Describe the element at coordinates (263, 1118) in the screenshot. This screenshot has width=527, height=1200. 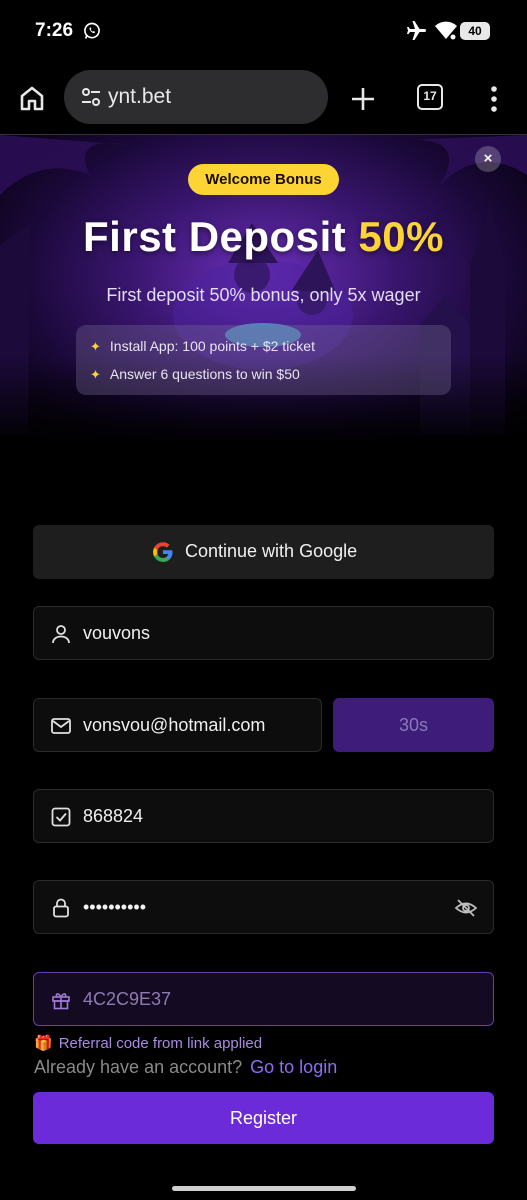
I see `register-button: Register` at that location.